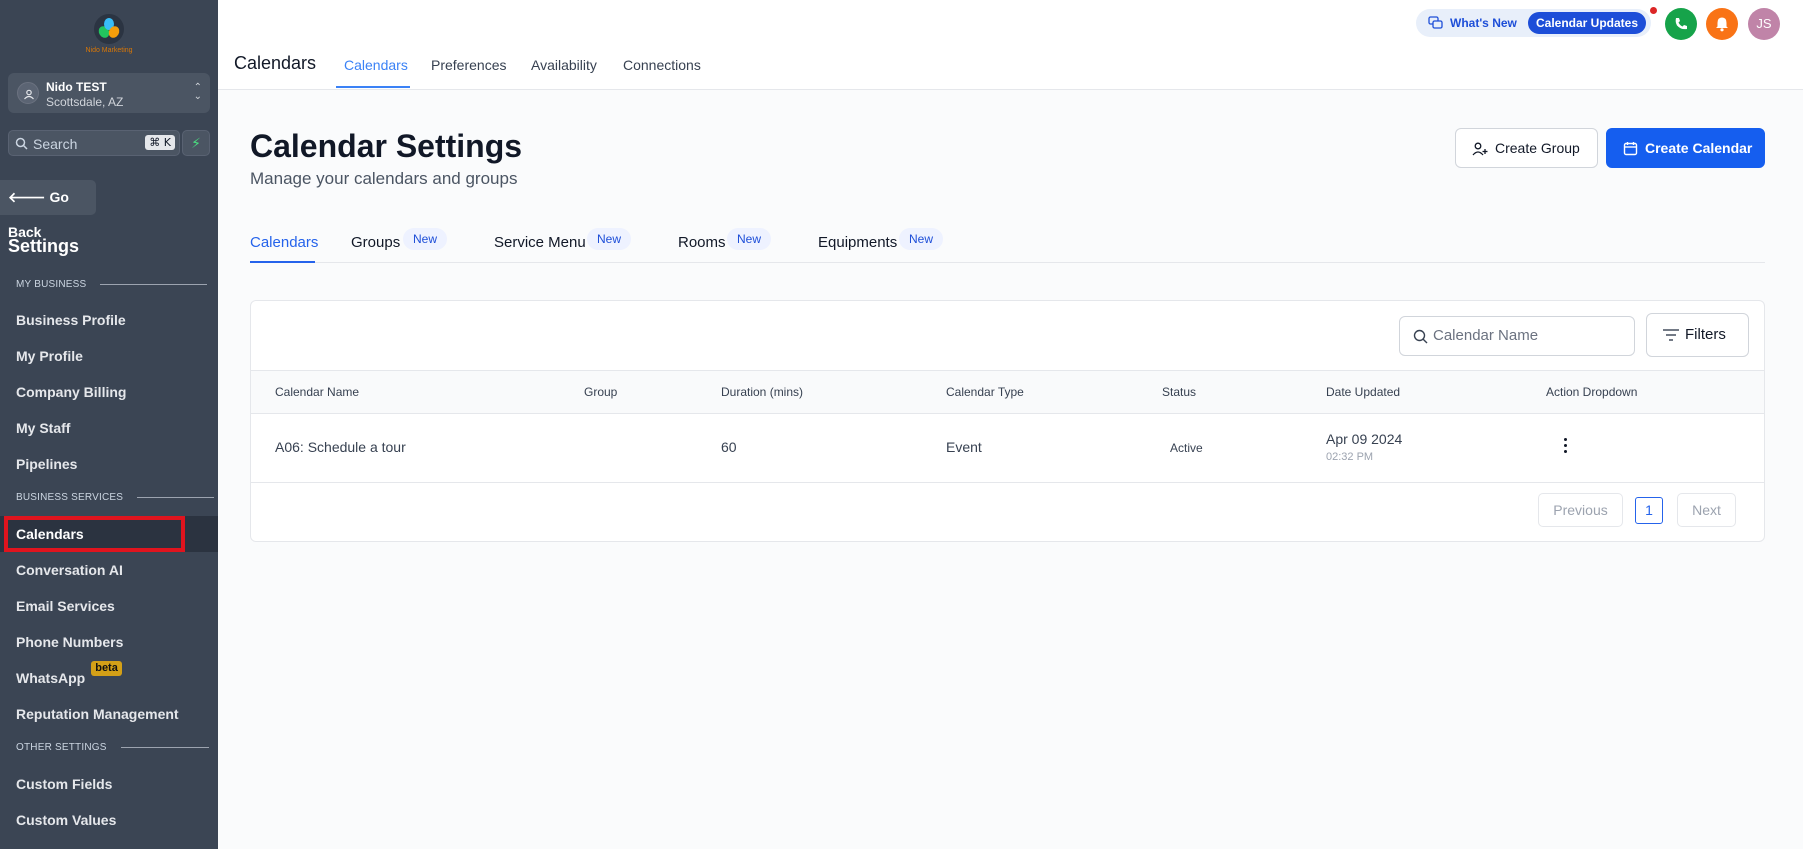 This screenshot has height=849, width=1803. I want to click on column-header: Duration (mins), so click(762, 392).